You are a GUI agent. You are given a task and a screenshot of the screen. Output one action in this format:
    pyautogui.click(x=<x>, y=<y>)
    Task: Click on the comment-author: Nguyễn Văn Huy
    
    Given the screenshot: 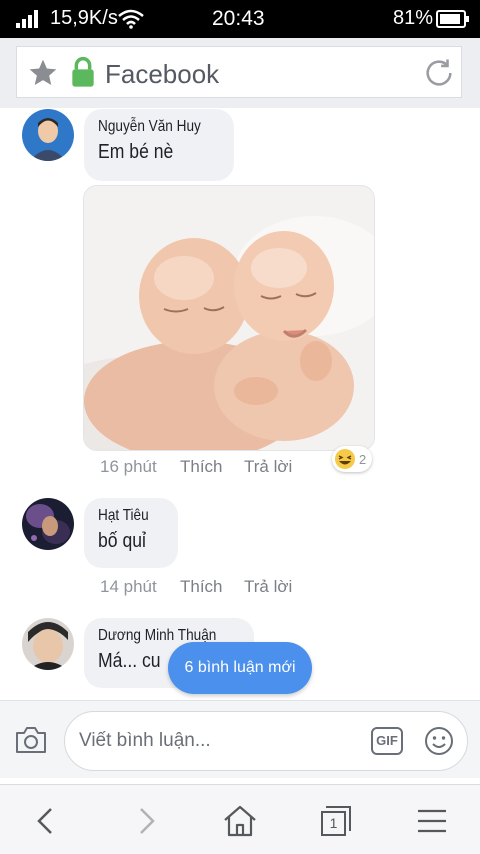 What is the action you would take?
    pyautogui.click(x=150, y=127)
    